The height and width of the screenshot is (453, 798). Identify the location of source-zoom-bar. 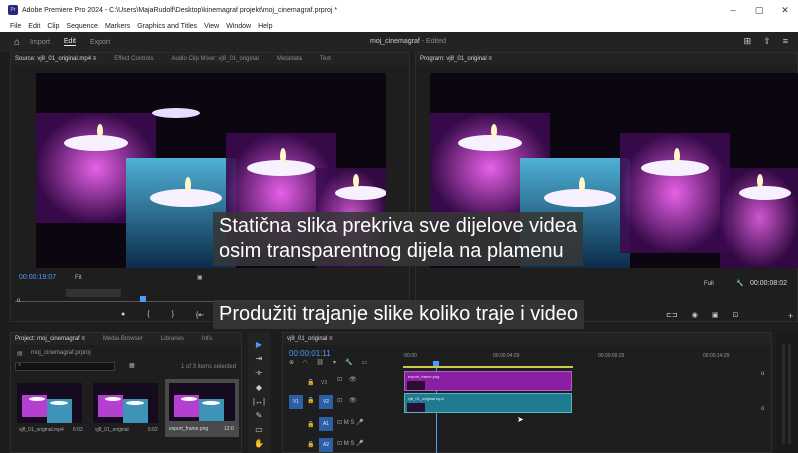
(93, 293).